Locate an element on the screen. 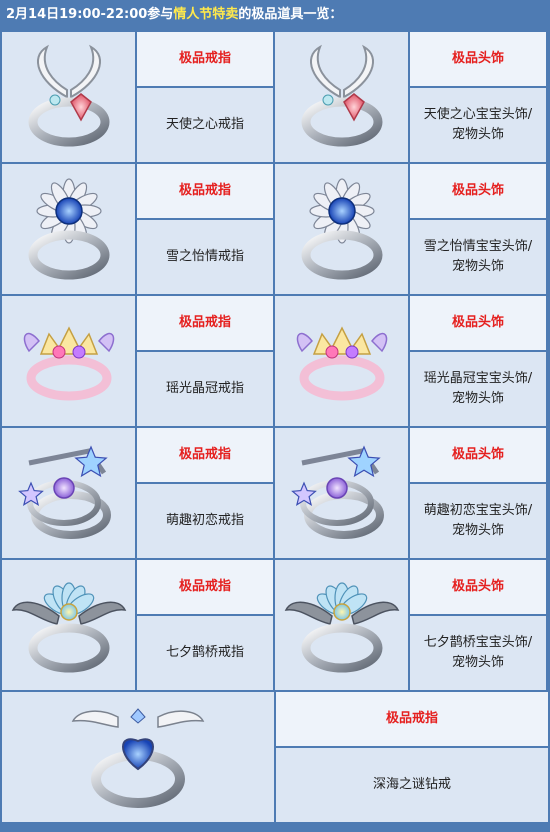 Image resolution: width=550 pixels, height=832 pixels. header-date: 2月14日19:00-22:00 is located at coordinates (77, 14).